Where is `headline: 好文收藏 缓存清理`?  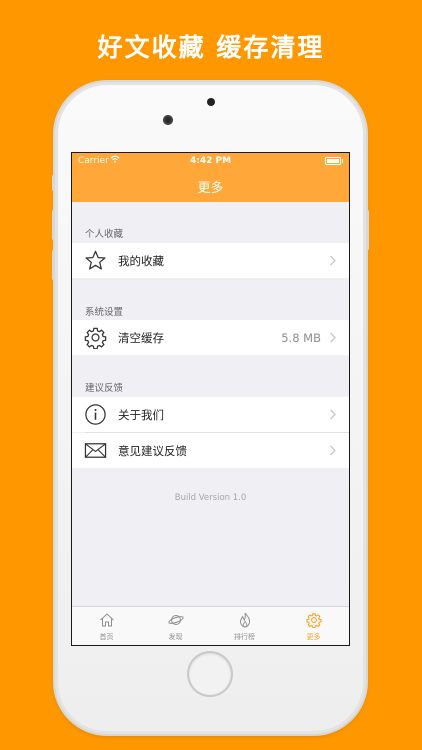
headline: 好文收藏 缓存清理 is located at coordinates (211, 47).